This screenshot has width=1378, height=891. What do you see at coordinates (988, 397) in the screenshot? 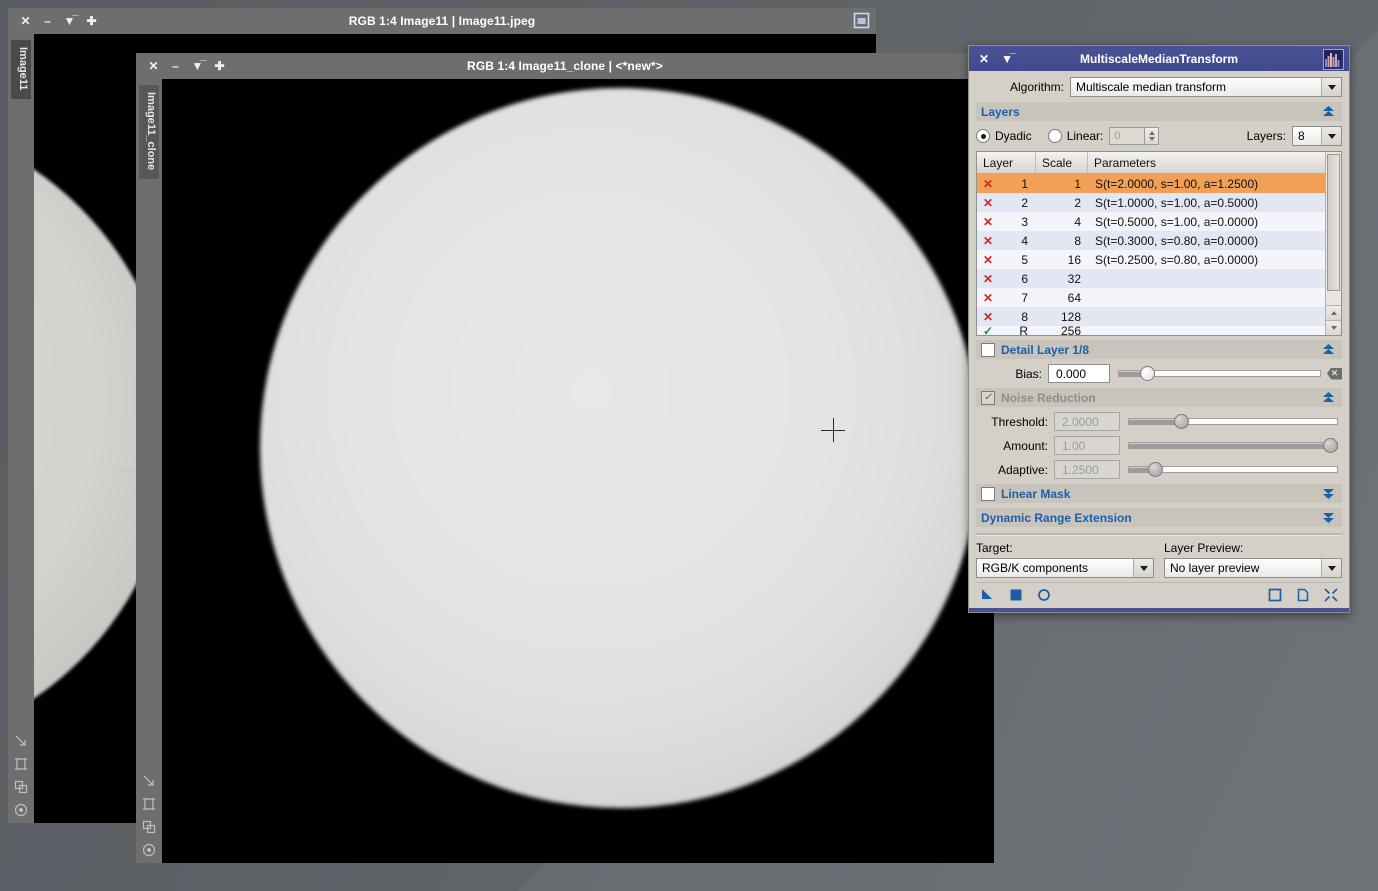
I see `noise-reduction-checkbox: ✓` at bounding box center [988, 397].